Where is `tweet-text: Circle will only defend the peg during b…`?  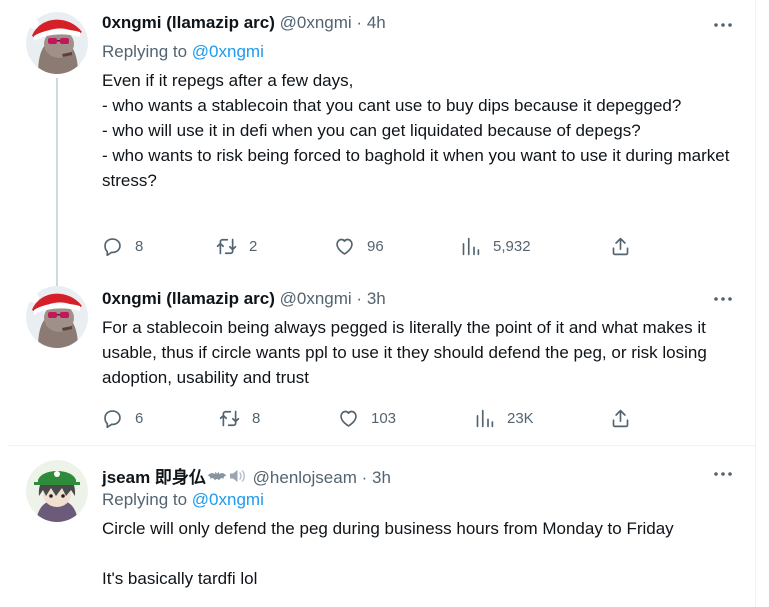 tweet-text: Circle will only defend the peg during b… is located at coordinates (407, 553).